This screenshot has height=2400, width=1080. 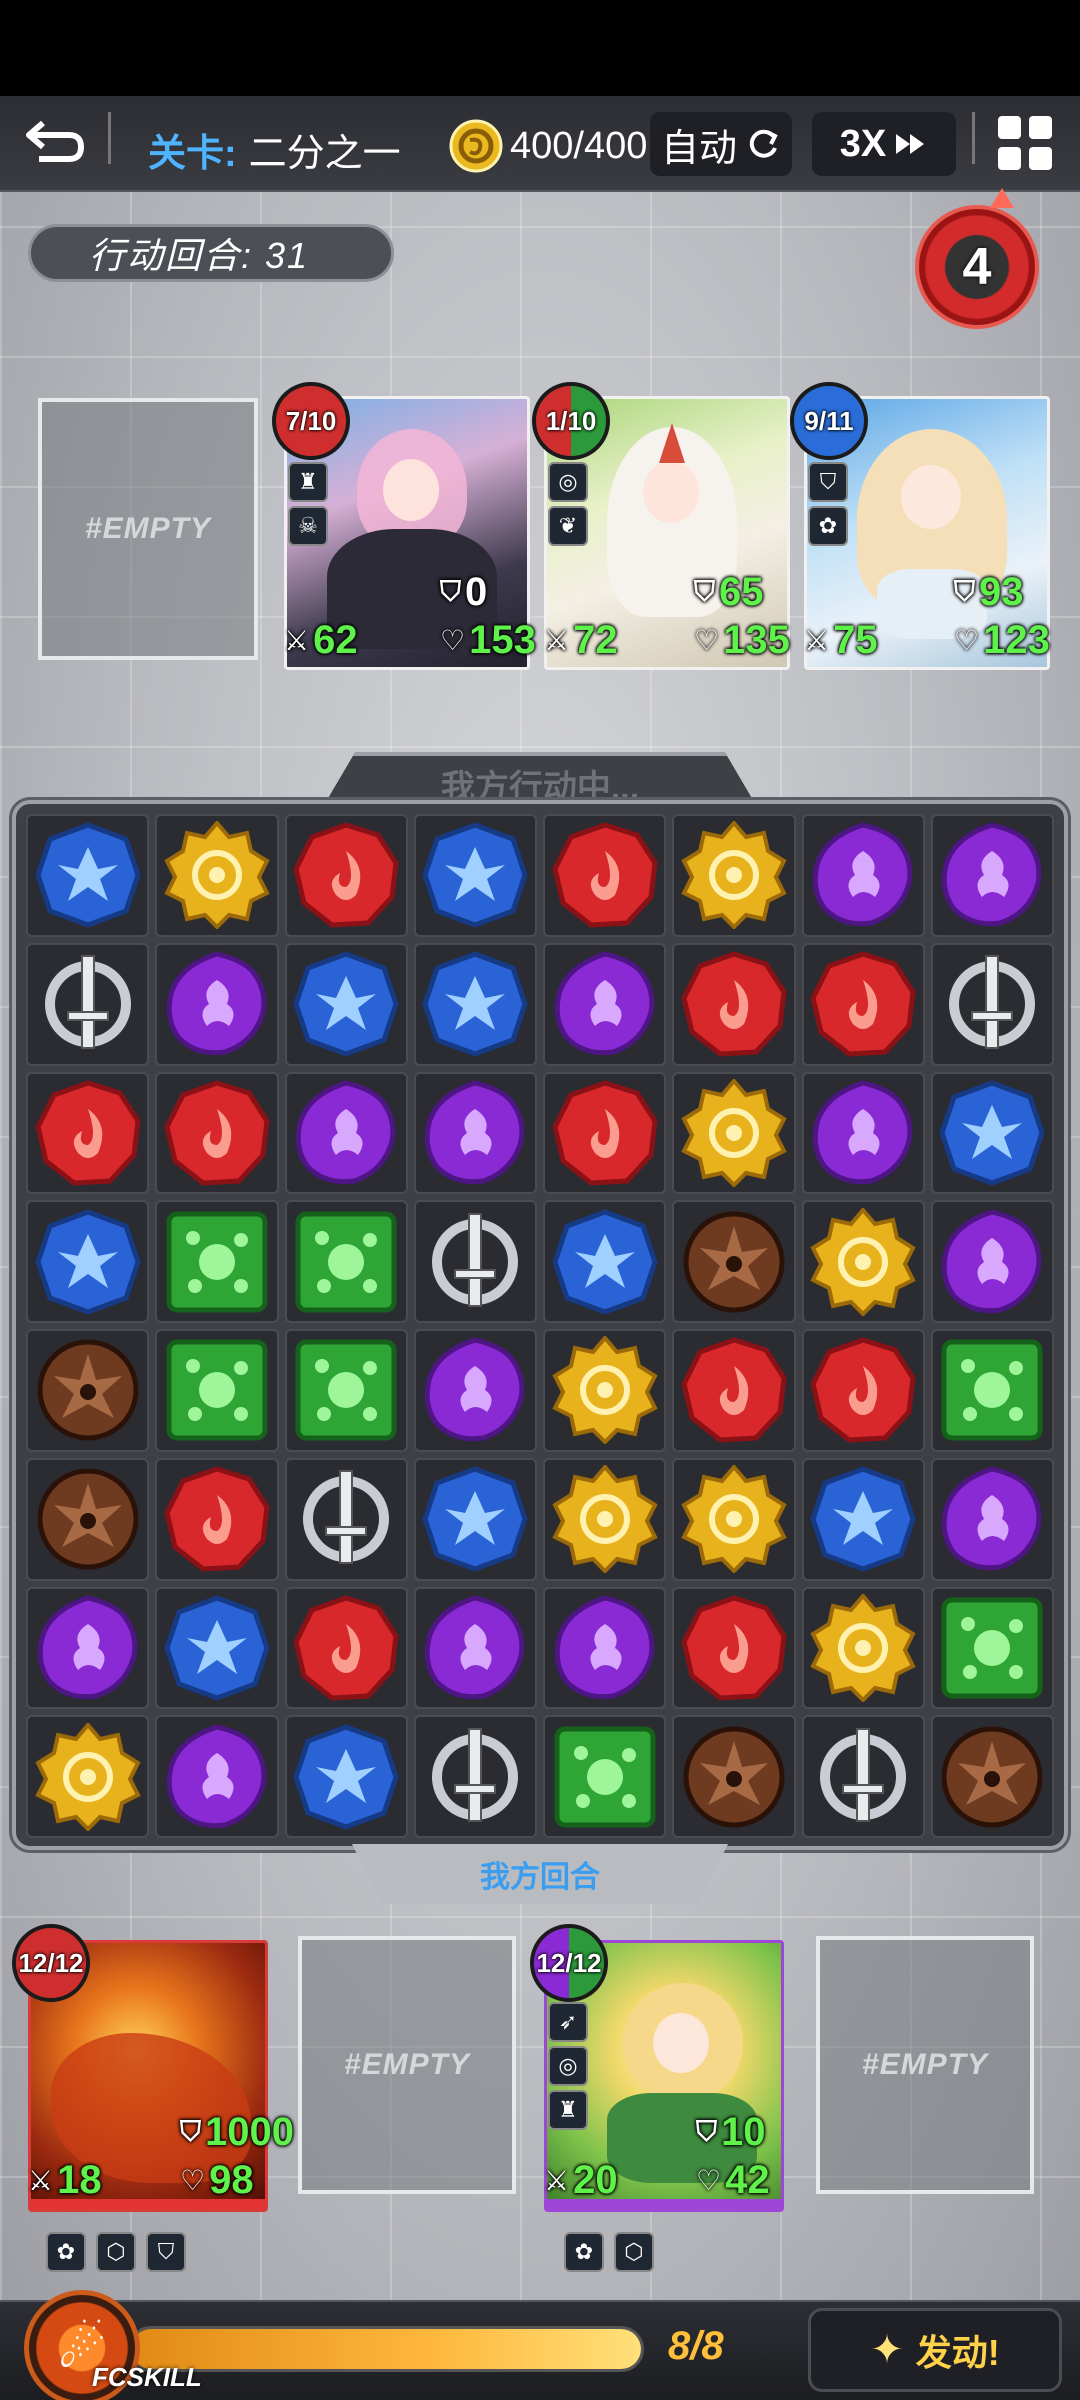 What do you see at coordinates (568, 482) in the screenshot?
I see `spiral-skill-icon: ◎` at bounding box center [568, 482].